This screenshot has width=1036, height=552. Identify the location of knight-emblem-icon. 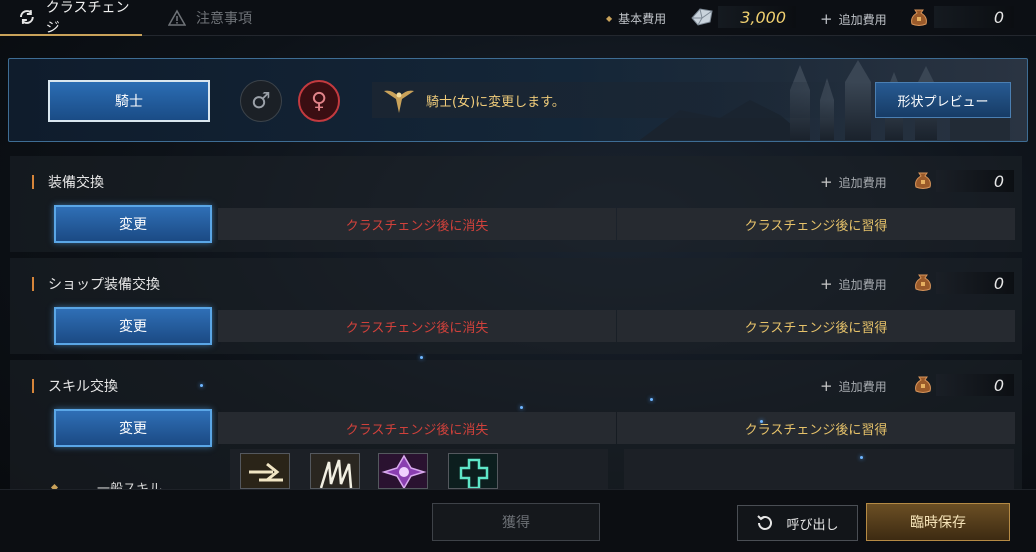
(399, 101).